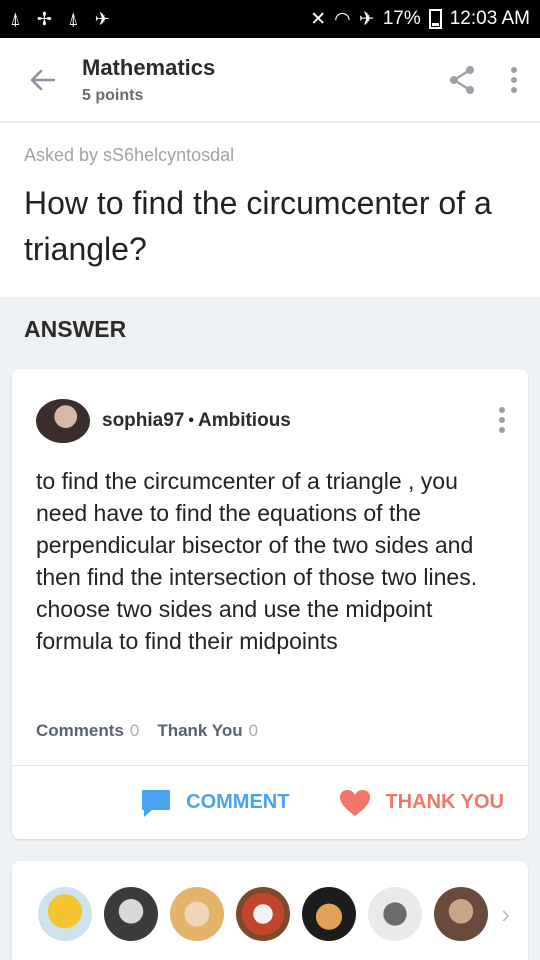  Describe the element at coordinates (134, 730) in the screenshot. I see `comments-count: 0` at that location.